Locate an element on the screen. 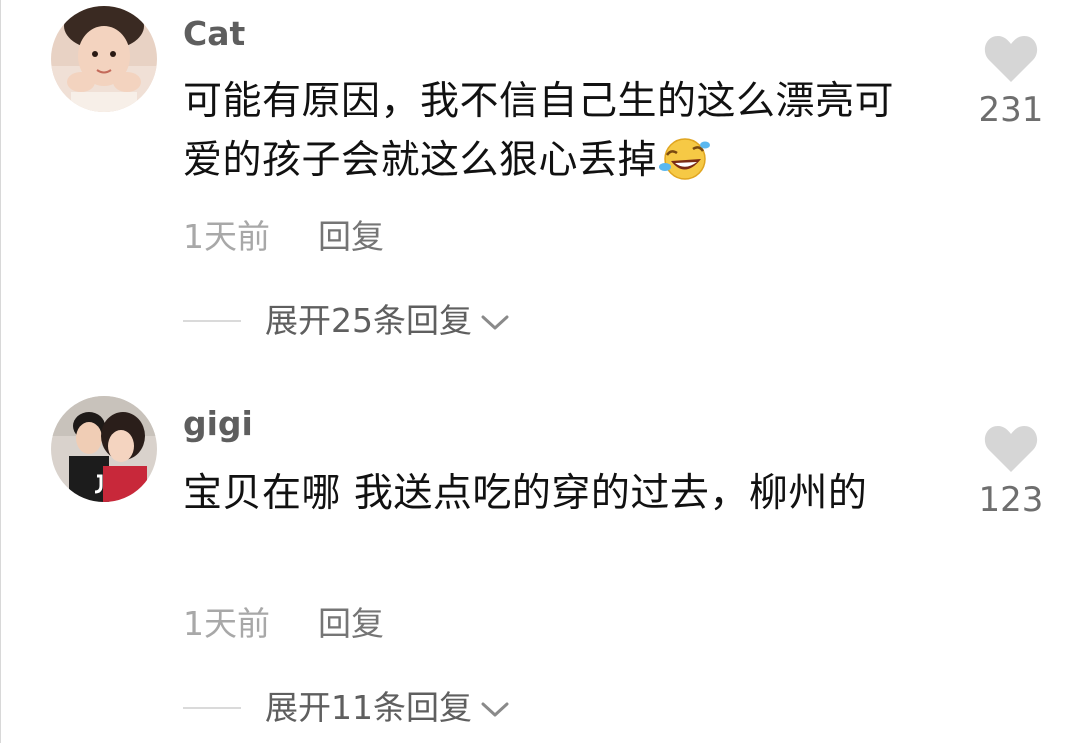  like-count: 123 is located at coordinates (1011, 500).